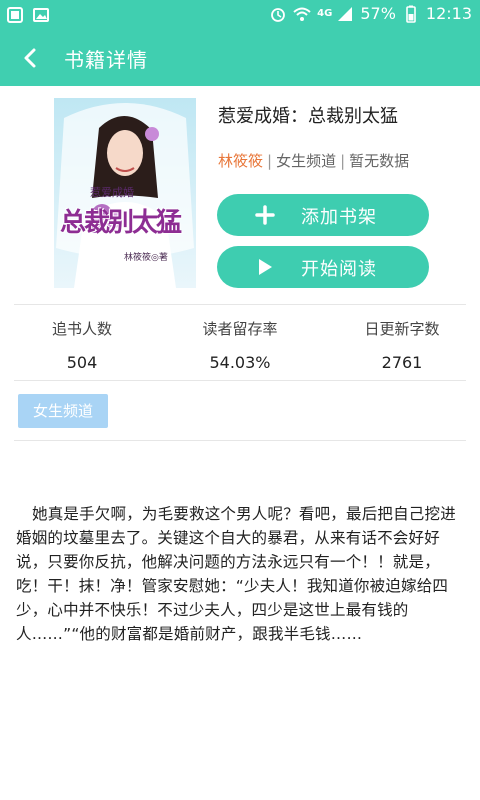  Describe the element at coordinates (106, 60) in the screenshot. I see `page-title: 书籍详情` at that location.